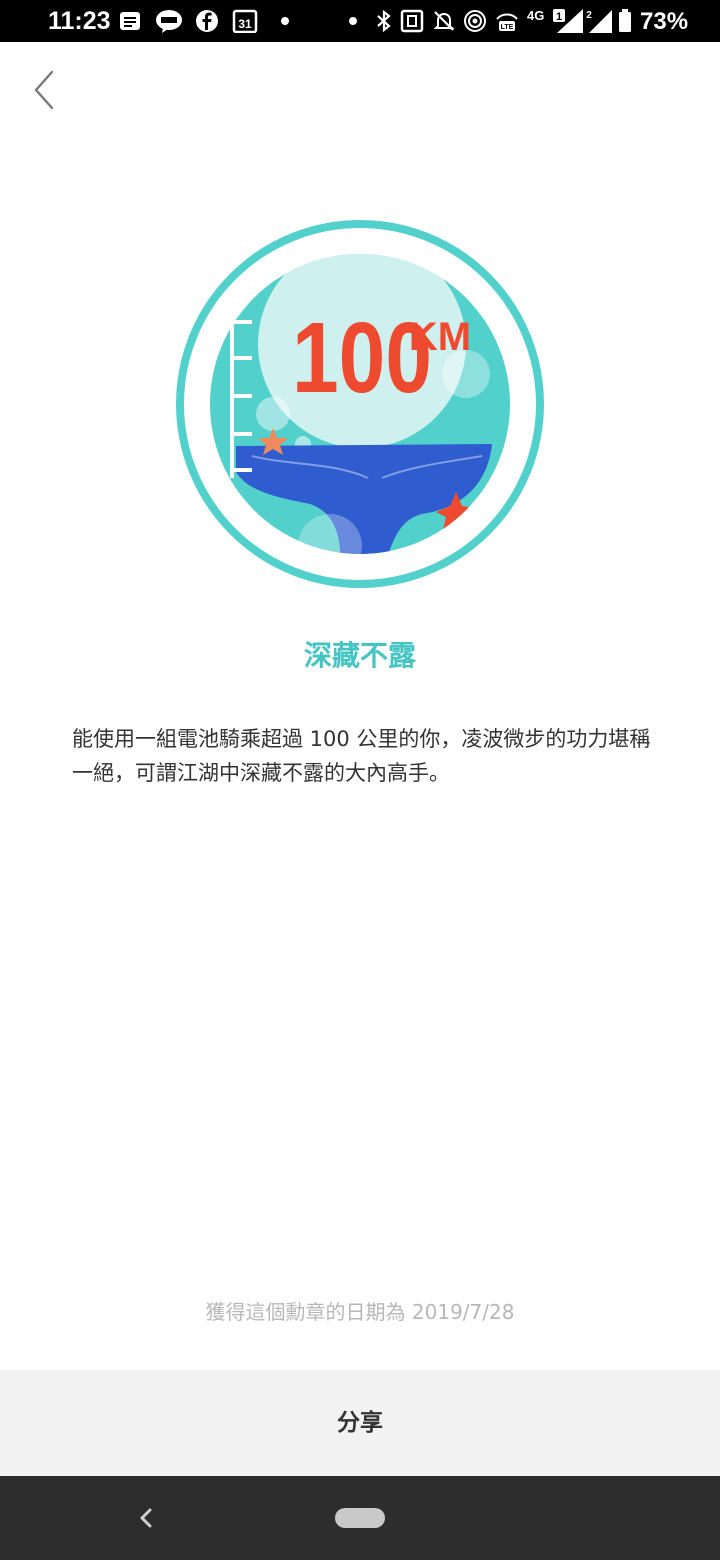 The width and height of the screenshot is (720, 1560). I want to click on battery-percent: 73%, so click(664, 21).